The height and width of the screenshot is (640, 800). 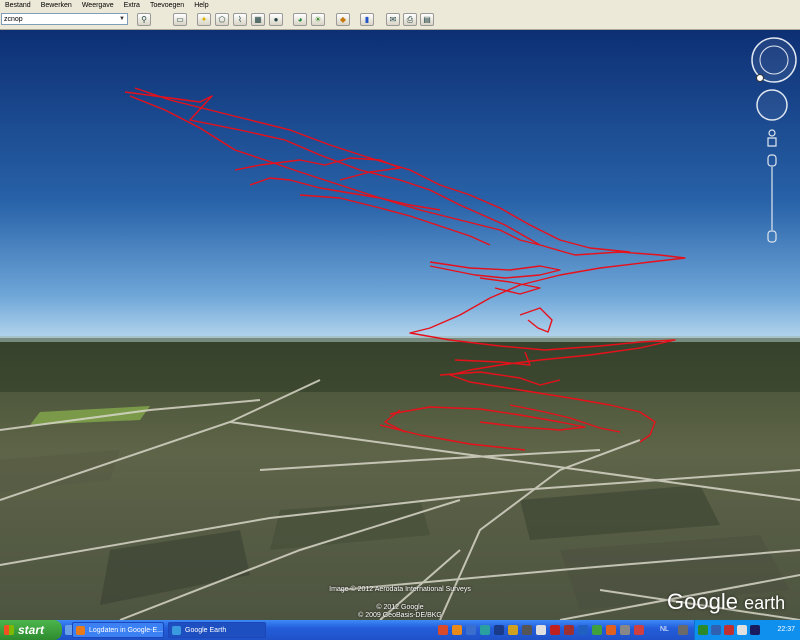 I want to click on sidebar-icon: ▭, so click(x=180, y=19).